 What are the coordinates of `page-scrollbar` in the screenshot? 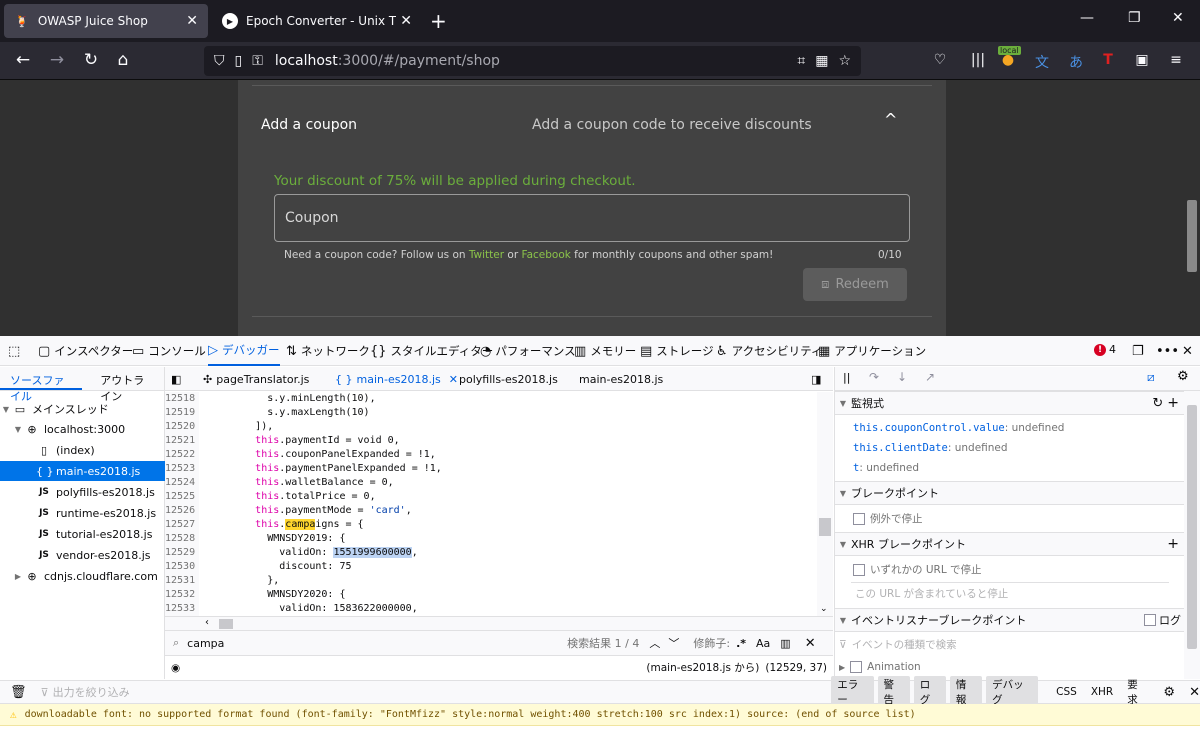 It's located at (1192, 208).